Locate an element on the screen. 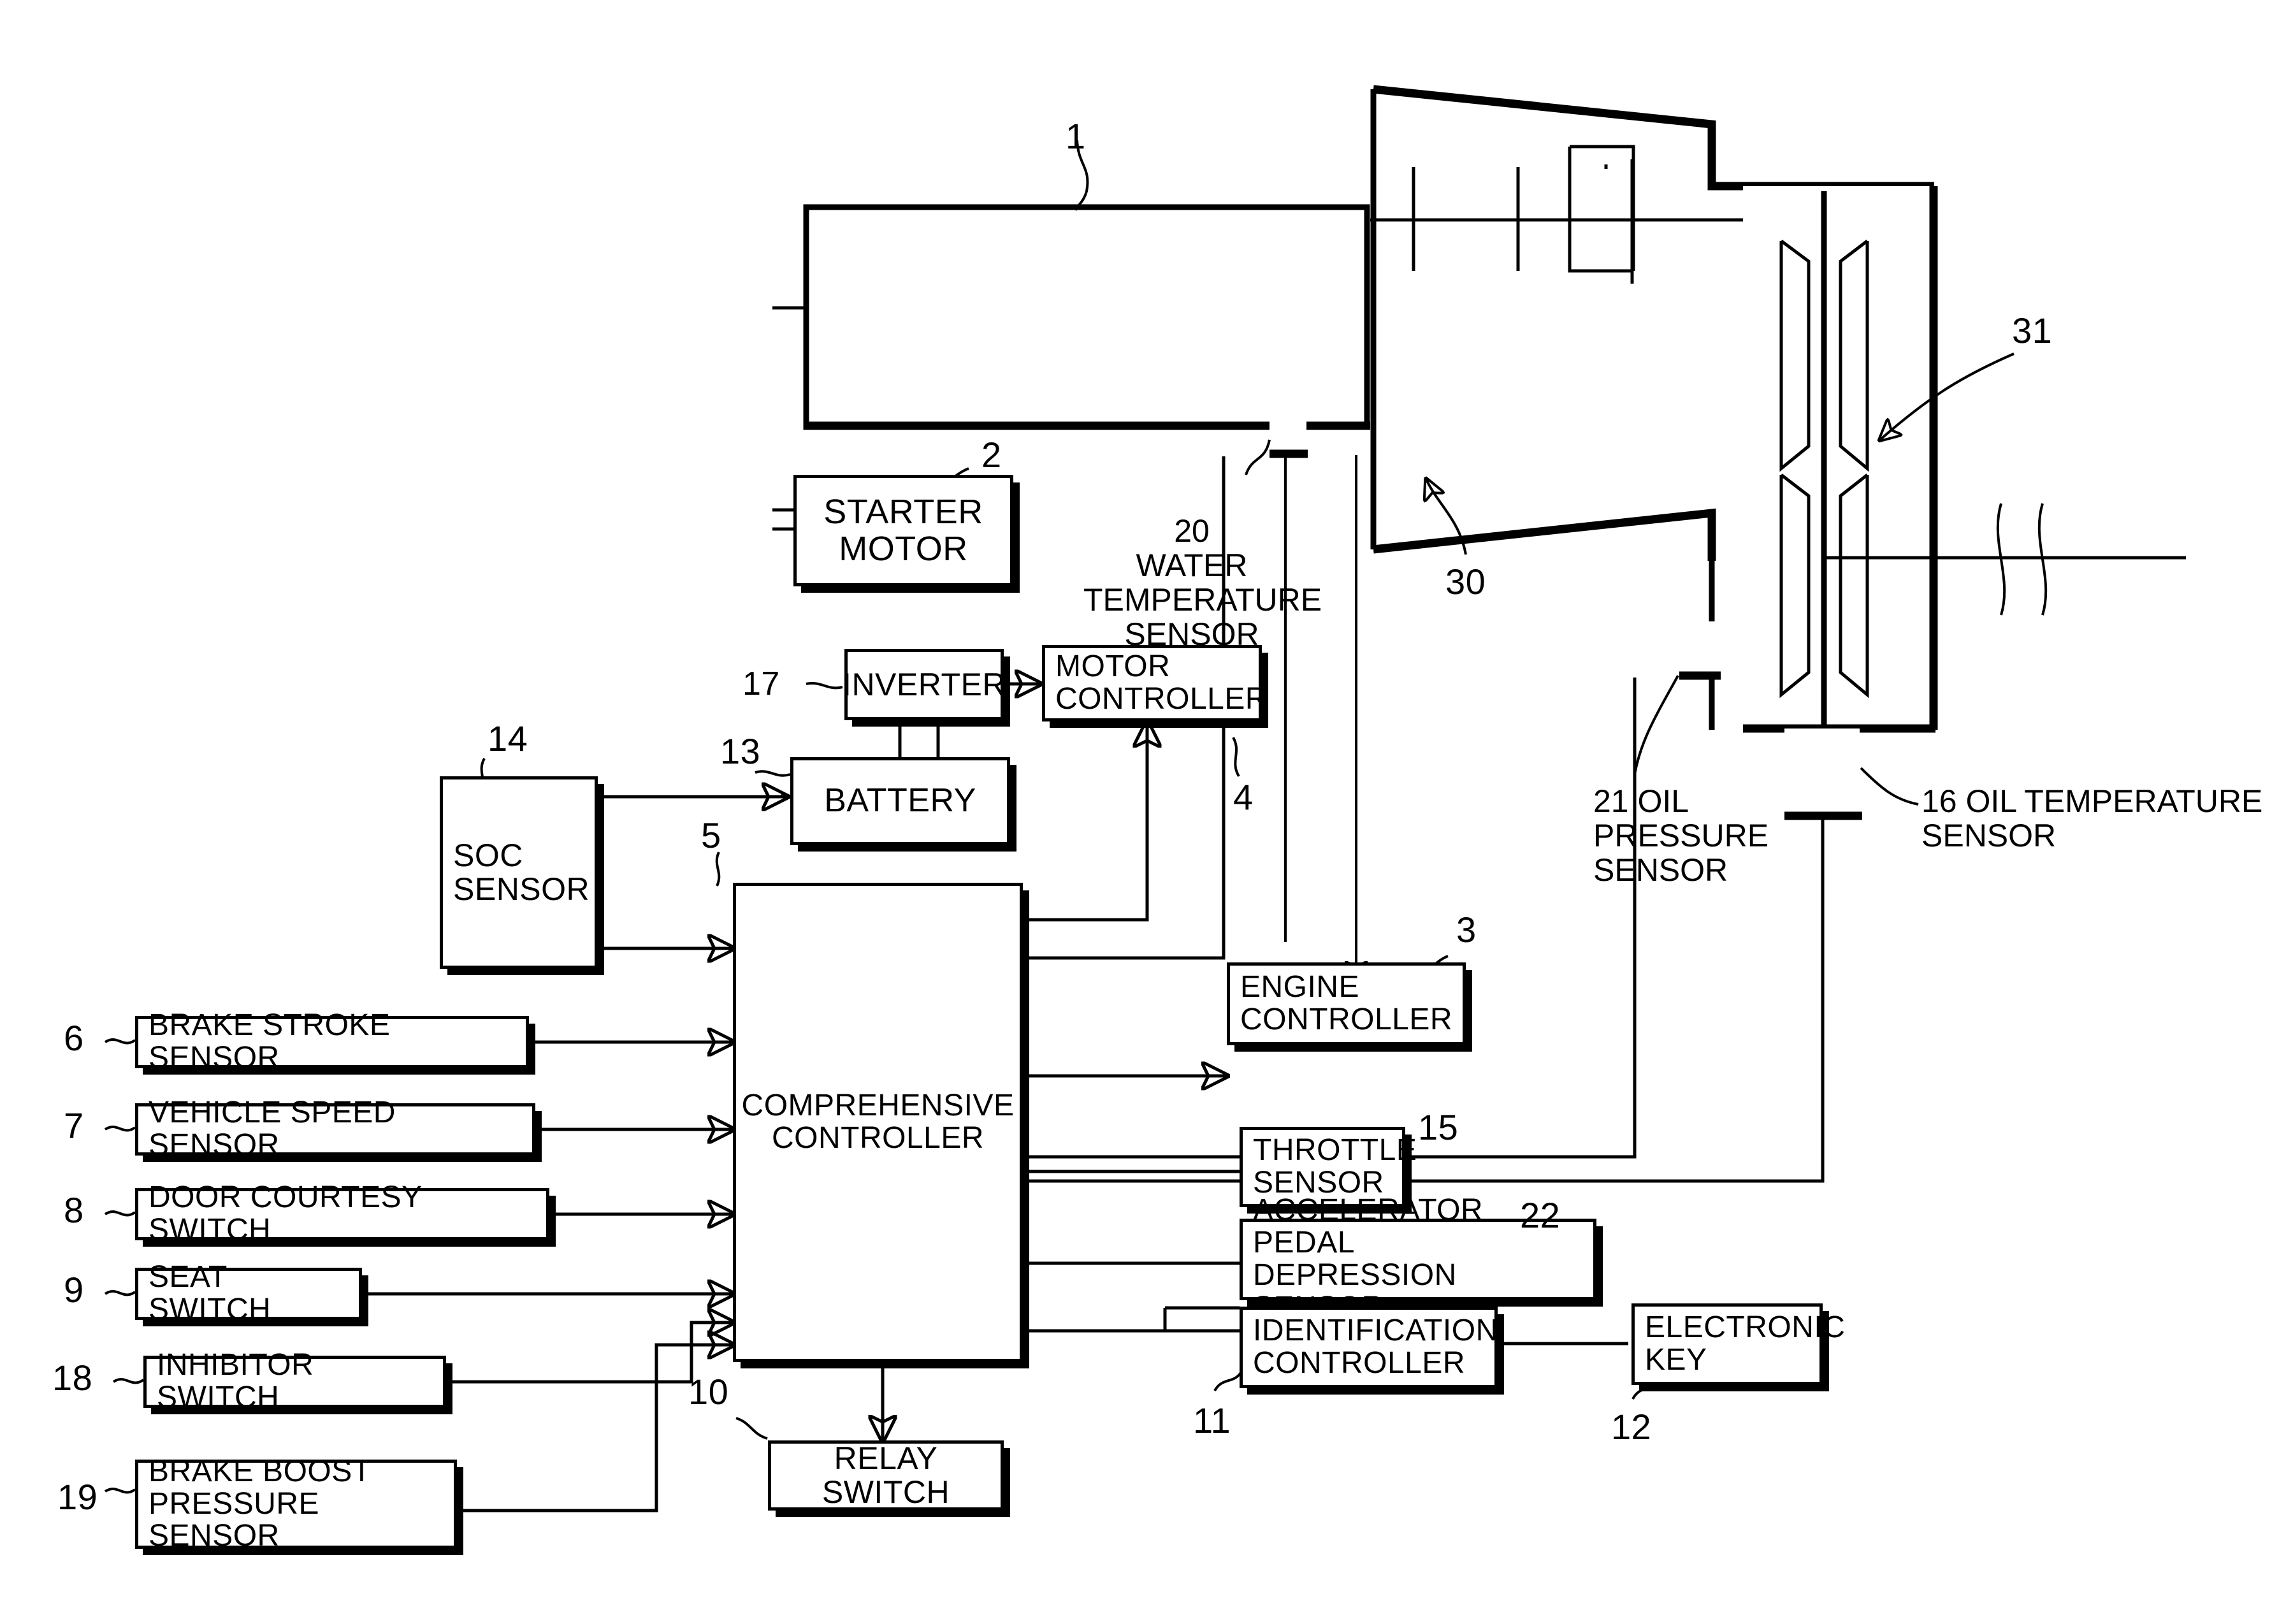  door-courtesy-switch-label: DOOR COURTESY SWITCH is located at coordinates (285, 1213).